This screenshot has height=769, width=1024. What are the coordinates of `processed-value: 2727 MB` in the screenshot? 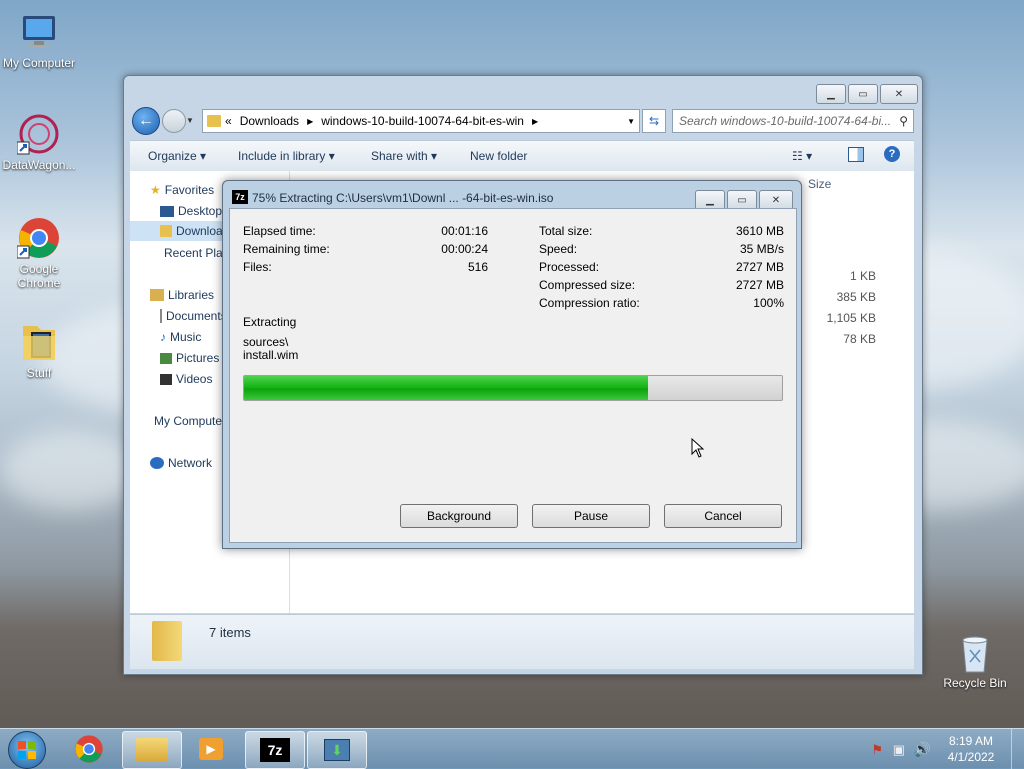 It's located at (759, 267).